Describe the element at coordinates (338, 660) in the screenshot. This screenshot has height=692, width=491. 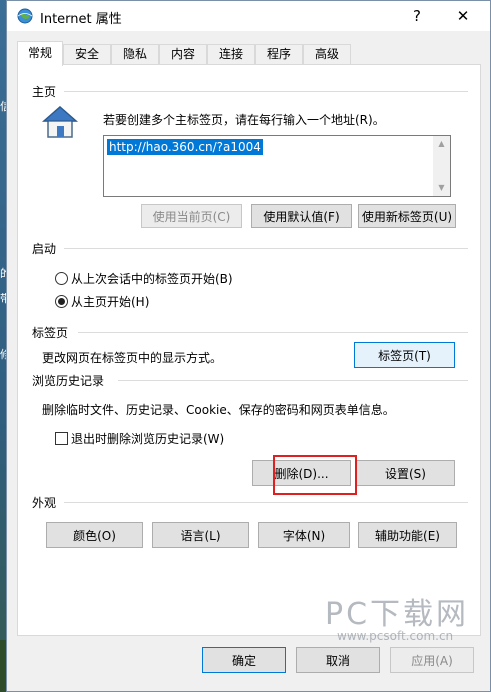
I see `cancel-button: 取消` at that location.